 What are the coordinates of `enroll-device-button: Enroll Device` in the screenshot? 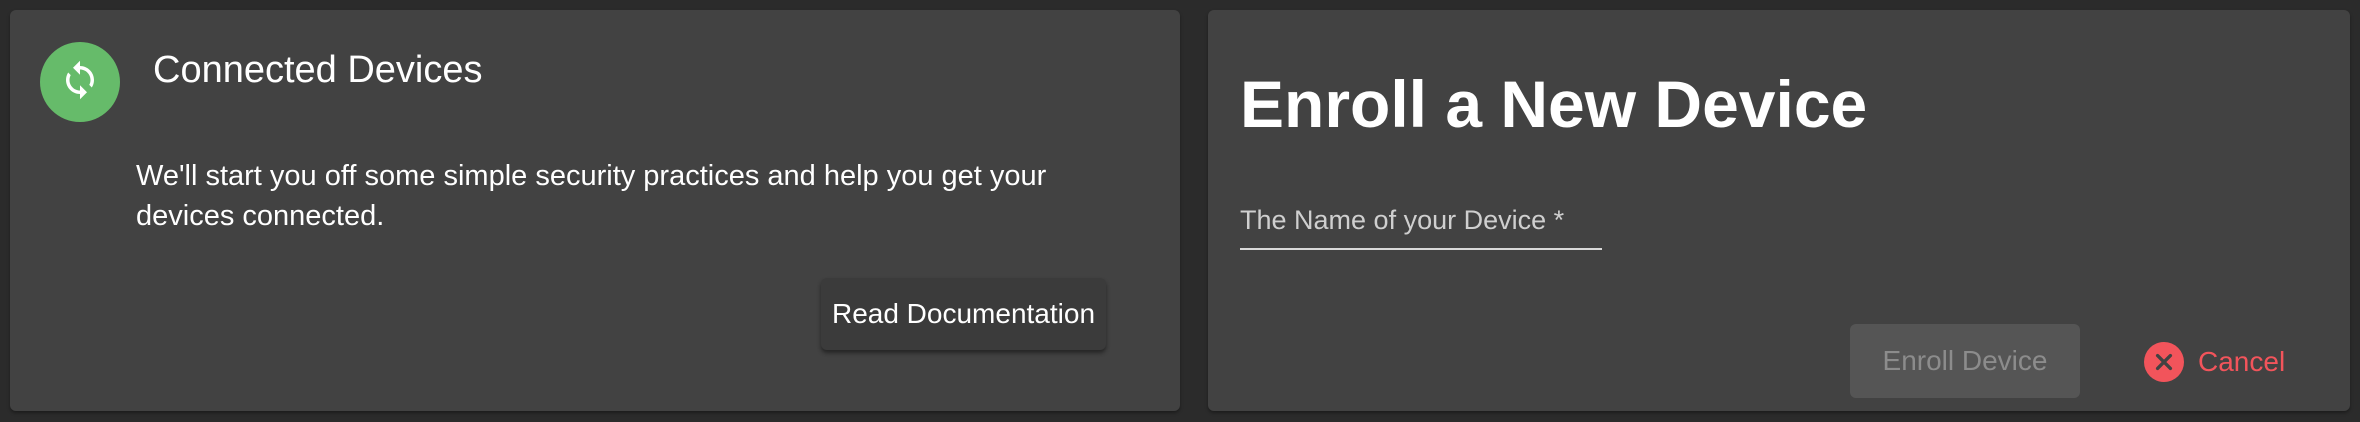 It's located at (1965, 361).